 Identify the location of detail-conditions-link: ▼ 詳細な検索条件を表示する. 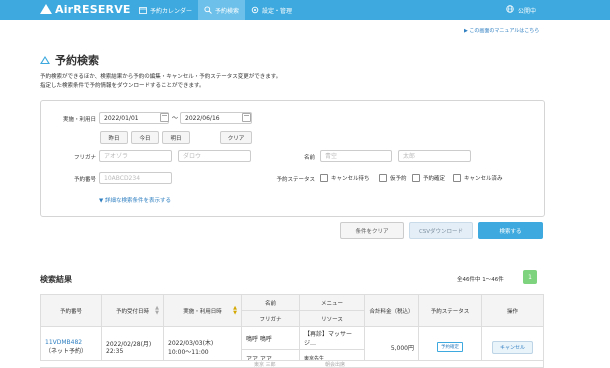
(135, 200).